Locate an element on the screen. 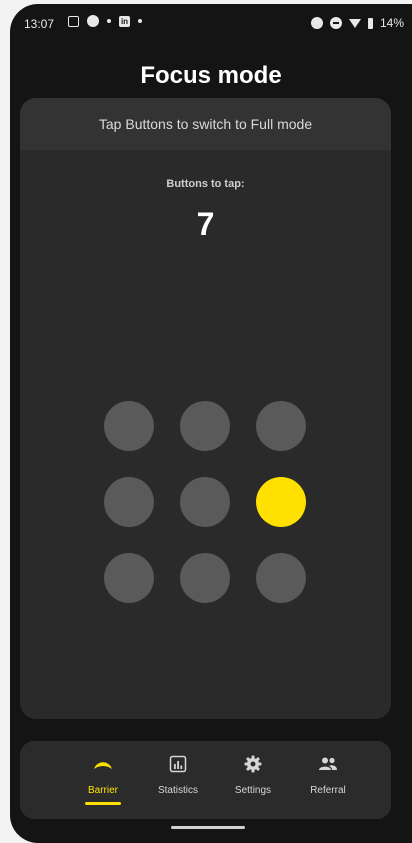 This screenshot has width=412, height=843. buttons-to-tap-label: Buttons to tap: is located at coordinates (205, 184).